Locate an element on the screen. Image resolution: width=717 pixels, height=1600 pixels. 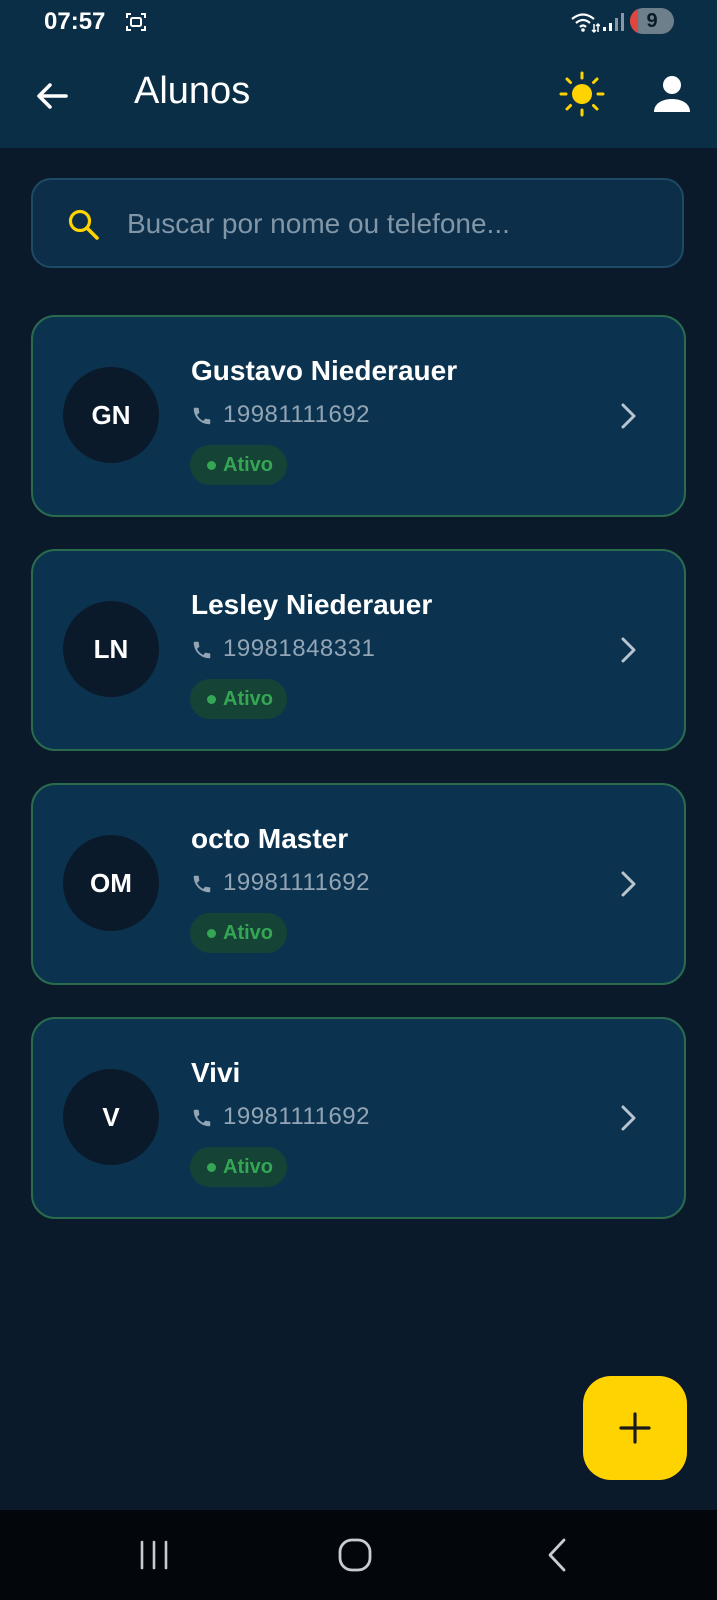
battery-level: 9 is located at coordinates (652, 21).